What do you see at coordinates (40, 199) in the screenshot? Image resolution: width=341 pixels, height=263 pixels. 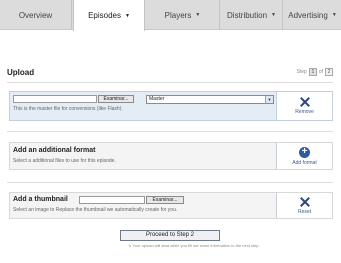 I see `thumbnail-heading: Add a thumbnail` at bounding box center [40, 199].